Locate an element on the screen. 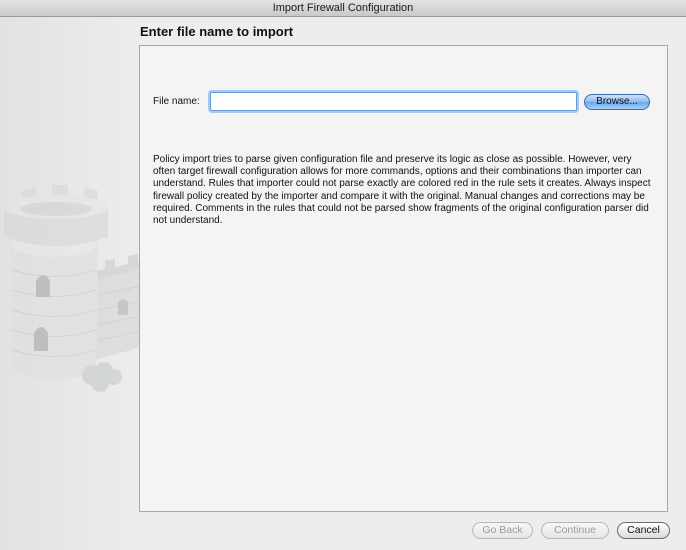 The height and width of the screenshot is (550, 686). window-titlebar: Import Firewall Configuration is located at coordinates (343, 8).